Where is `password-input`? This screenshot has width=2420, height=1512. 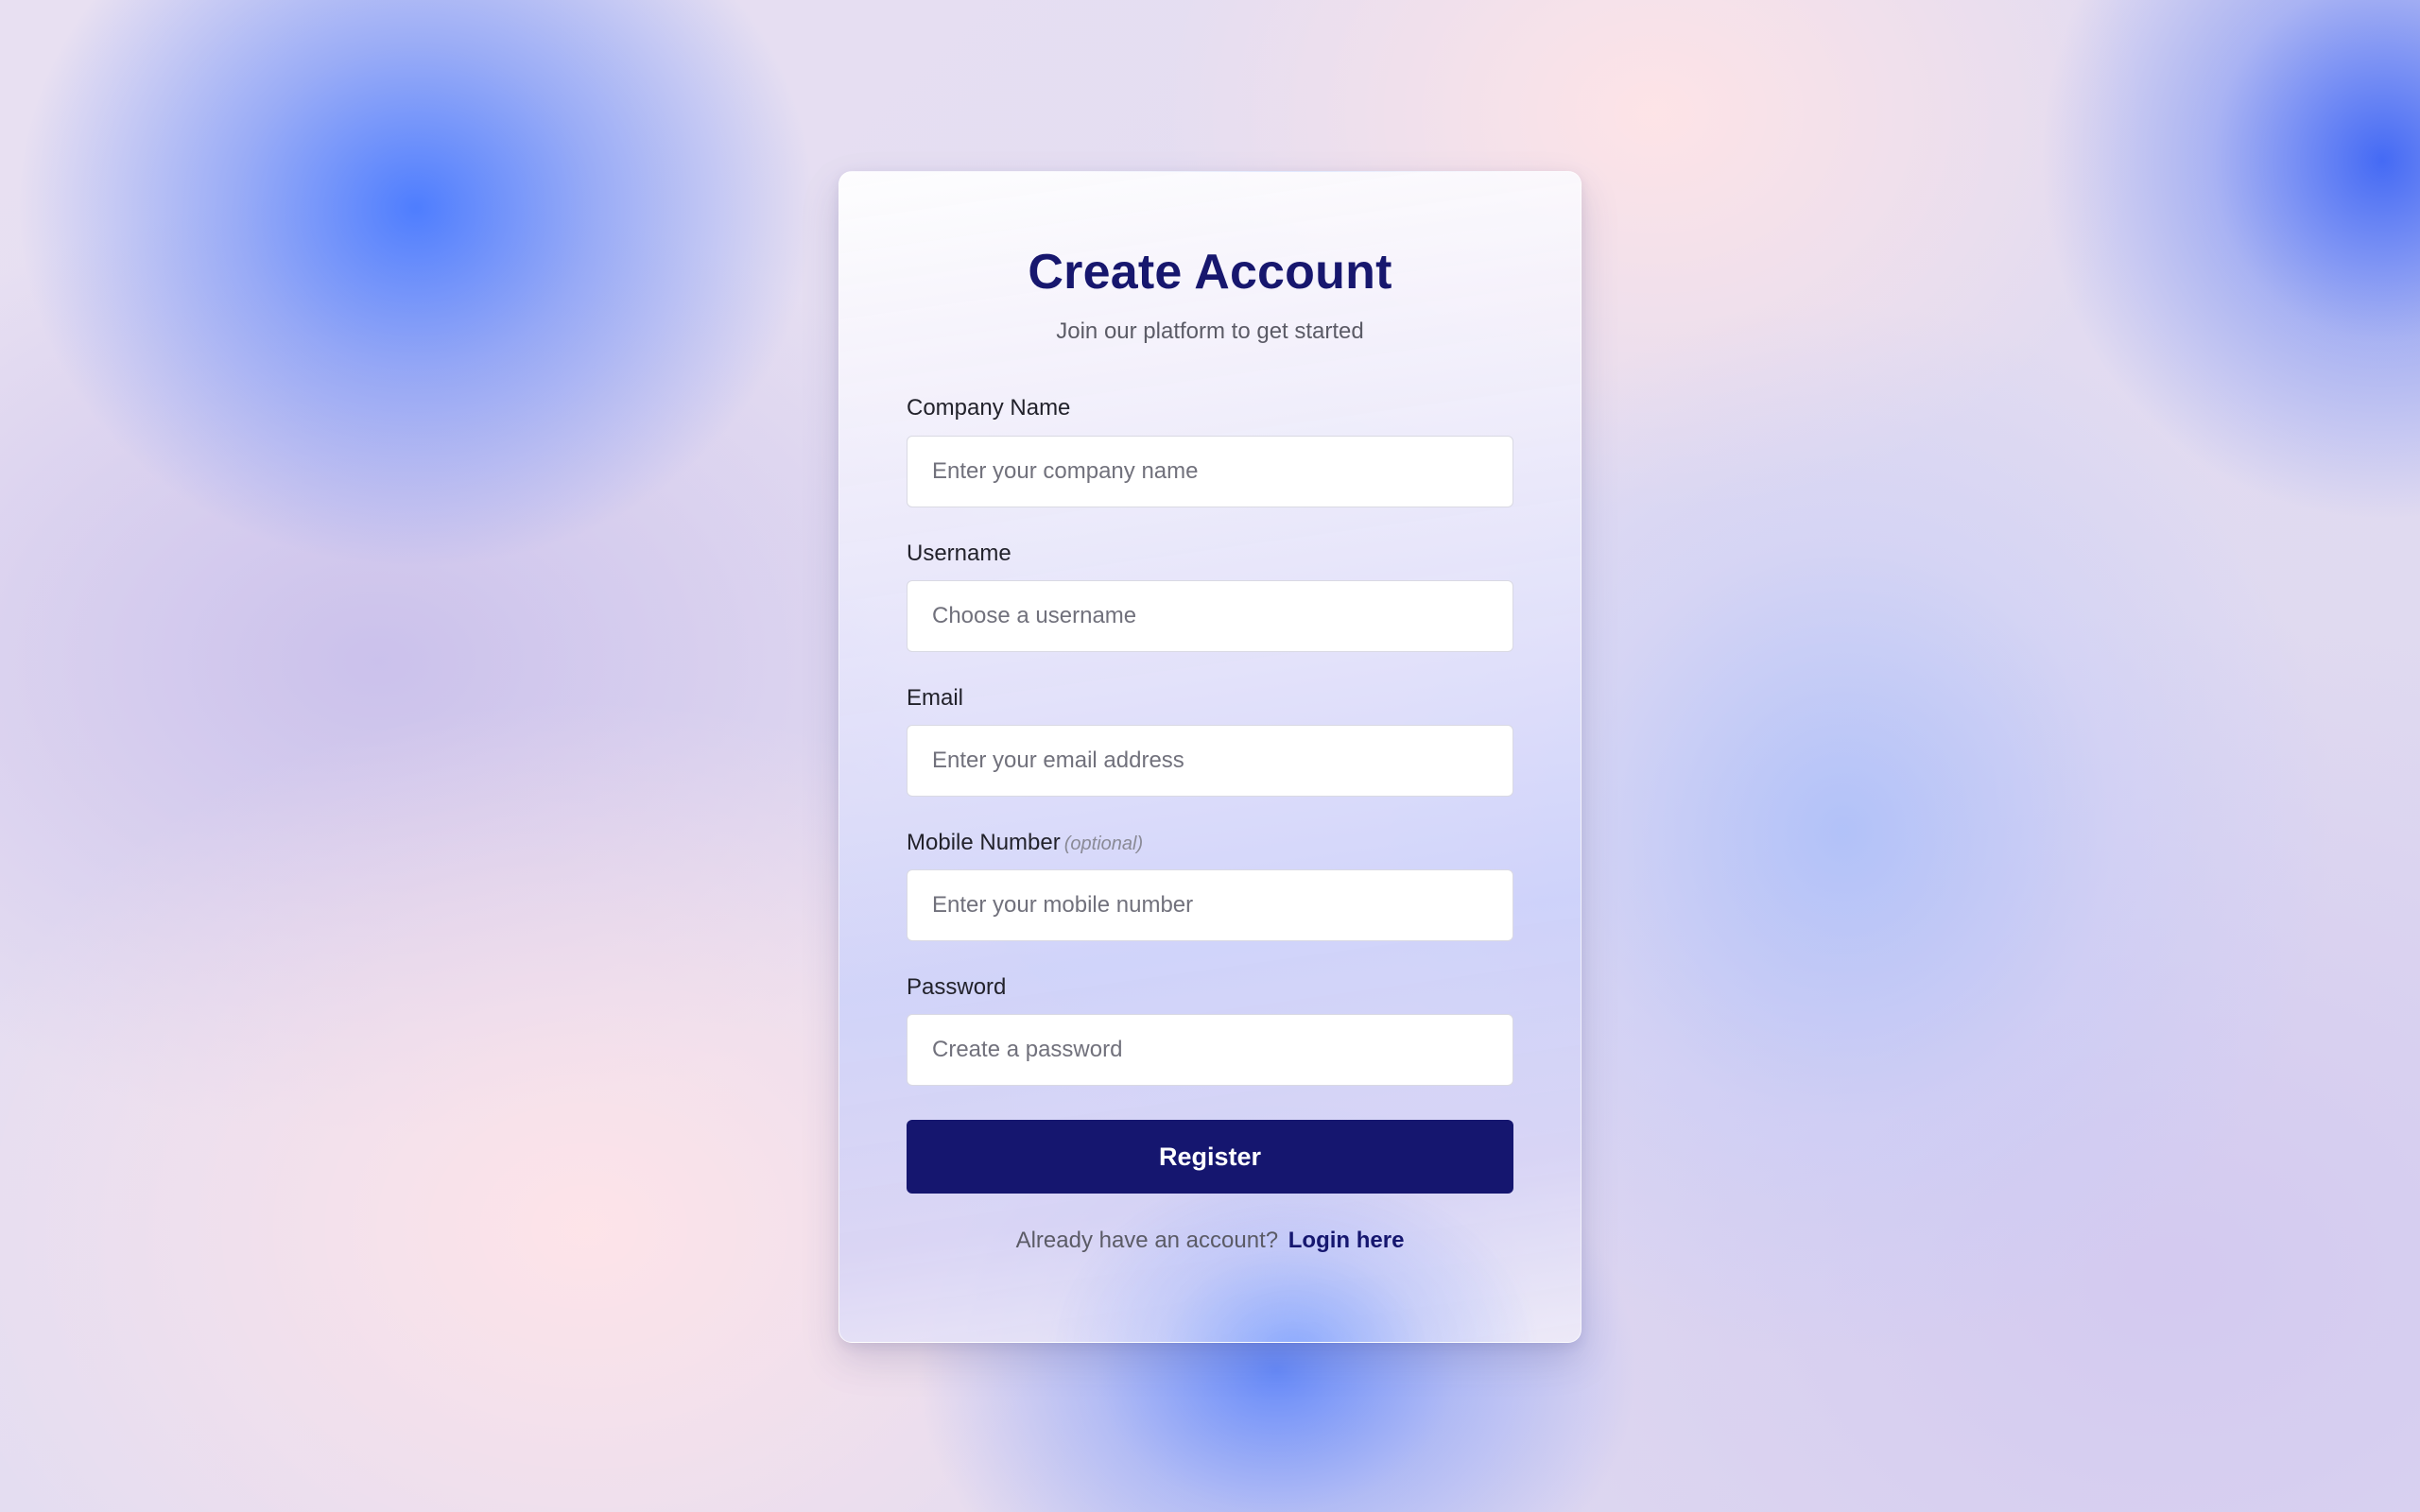 password-input is located at coordinates (1210, 1050).